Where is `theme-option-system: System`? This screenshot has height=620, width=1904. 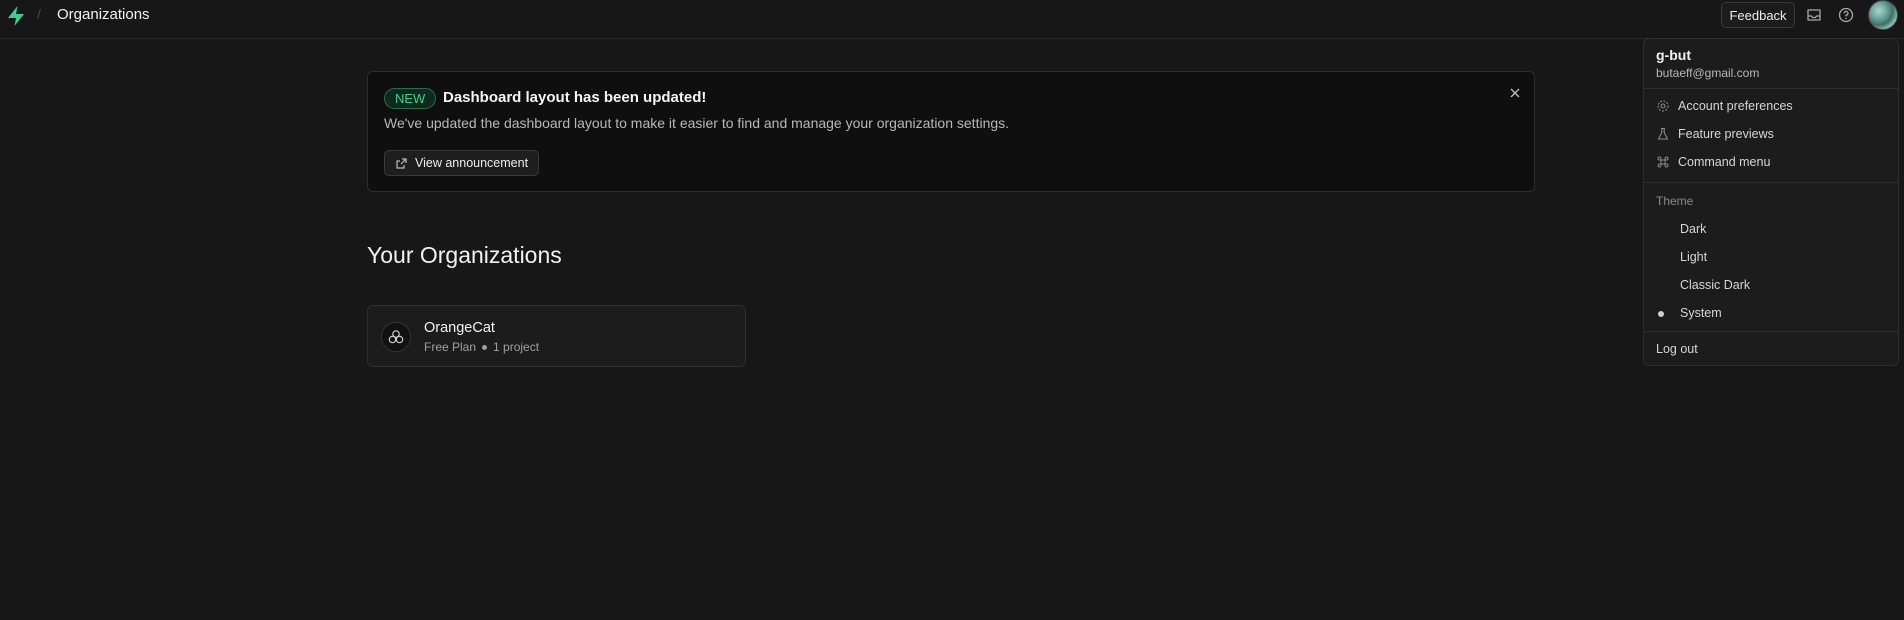 theme-option-system: System is located at coordinates (1701, 313).